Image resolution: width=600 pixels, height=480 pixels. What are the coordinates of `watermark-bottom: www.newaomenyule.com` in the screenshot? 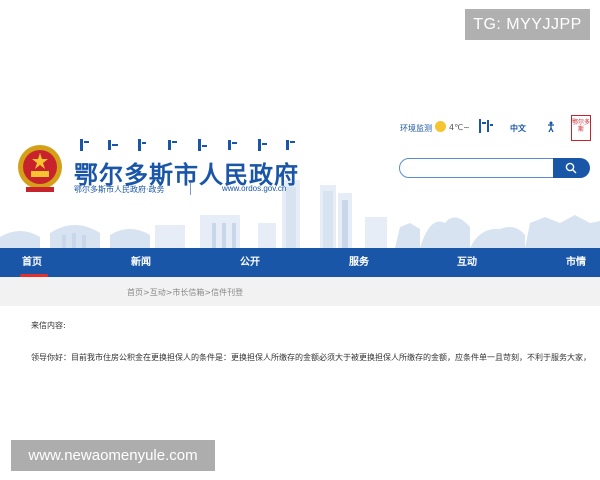 It's located at (113, 455).